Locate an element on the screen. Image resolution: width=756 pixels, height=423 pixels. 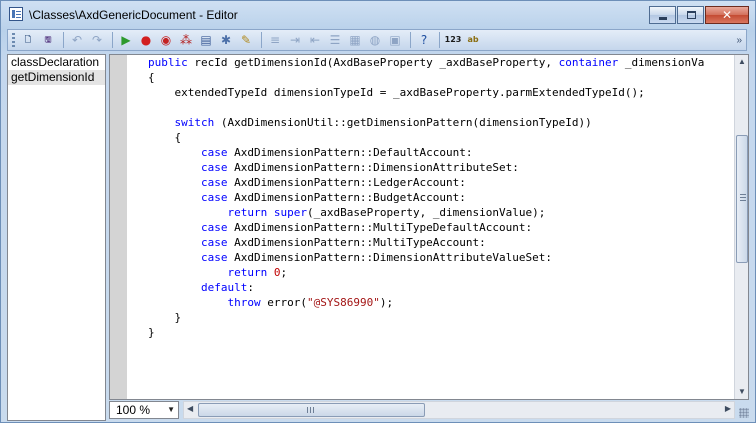
undo-button: ↶ is located at coordinates (77, 40).